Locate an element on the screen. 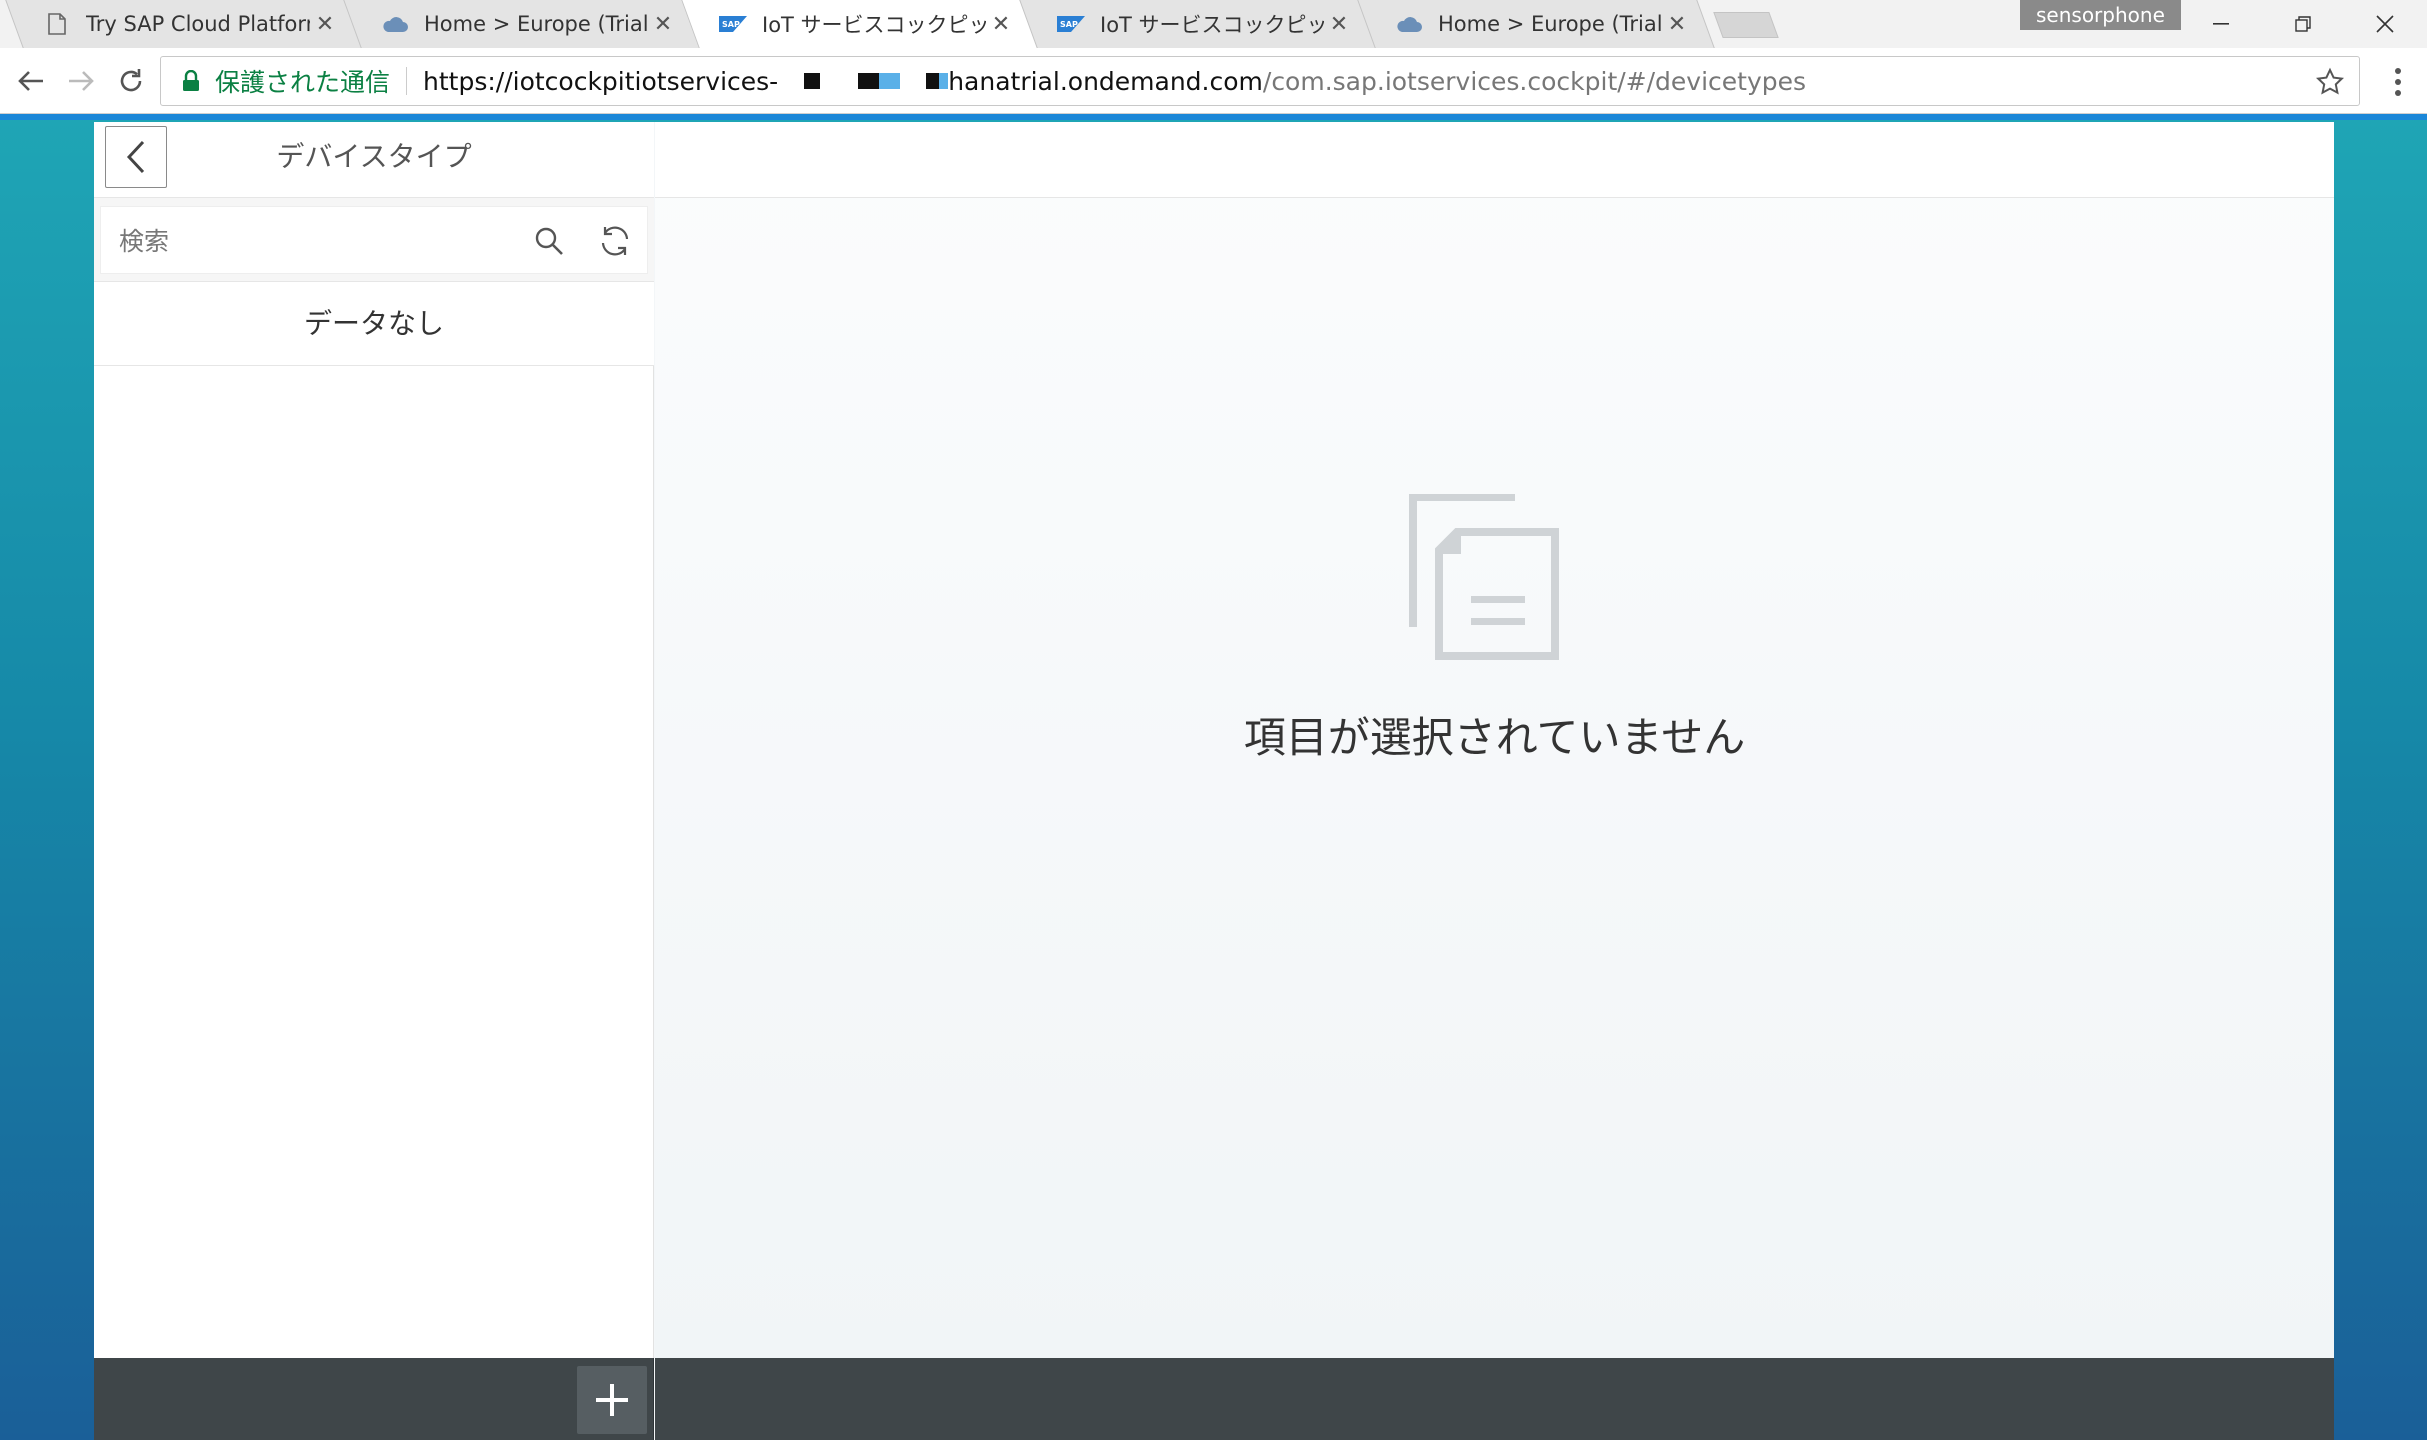 This screenshot has height=1440, width=2427. browser-tab-try-sap: Try SAP Cloud Platform ✕ is located at coordinates (184, 24).